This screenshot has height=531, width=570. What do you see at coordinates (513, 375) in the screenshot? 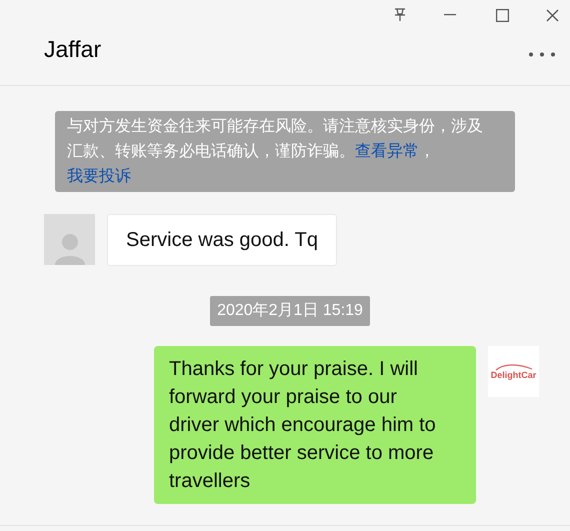
I see `logo-text: DelightCar` at bounding box center [513, 375].